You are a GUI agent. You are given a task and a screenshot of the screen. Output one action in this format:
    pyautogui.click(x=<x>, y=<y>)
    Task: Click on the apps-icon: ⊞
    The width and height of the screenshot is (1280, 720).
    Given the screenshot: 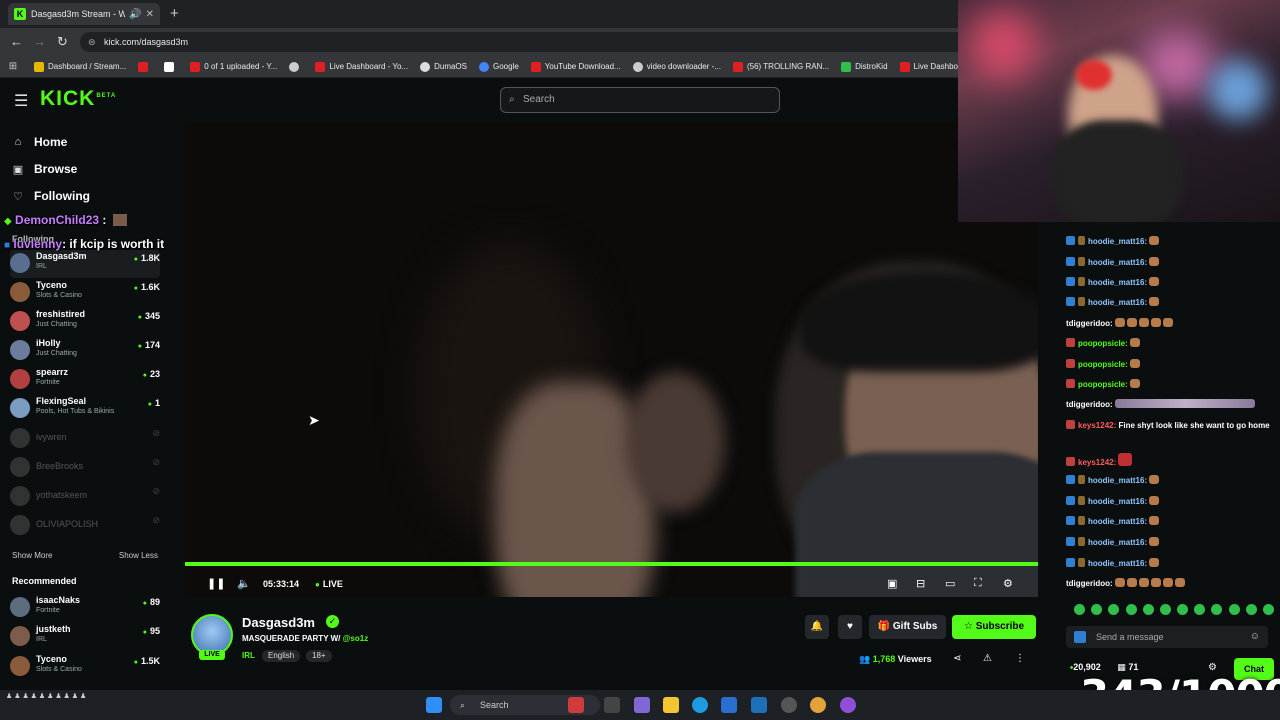 What is the action you would take?
    pyautogui.click(x=15, y=66)
    